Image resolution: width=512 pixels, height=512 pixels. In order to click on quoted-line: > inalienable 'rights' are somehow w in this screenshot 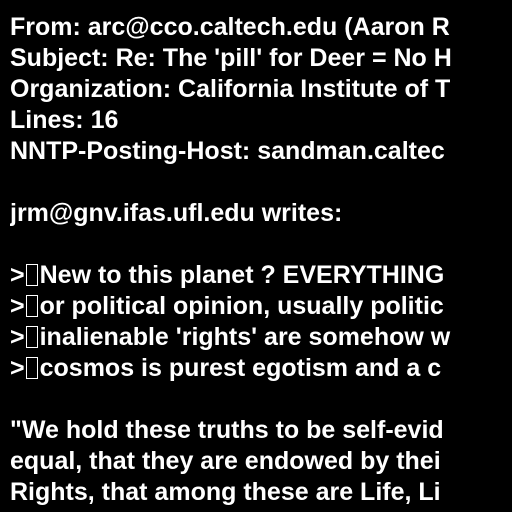, I will do `click(261, 337)`.